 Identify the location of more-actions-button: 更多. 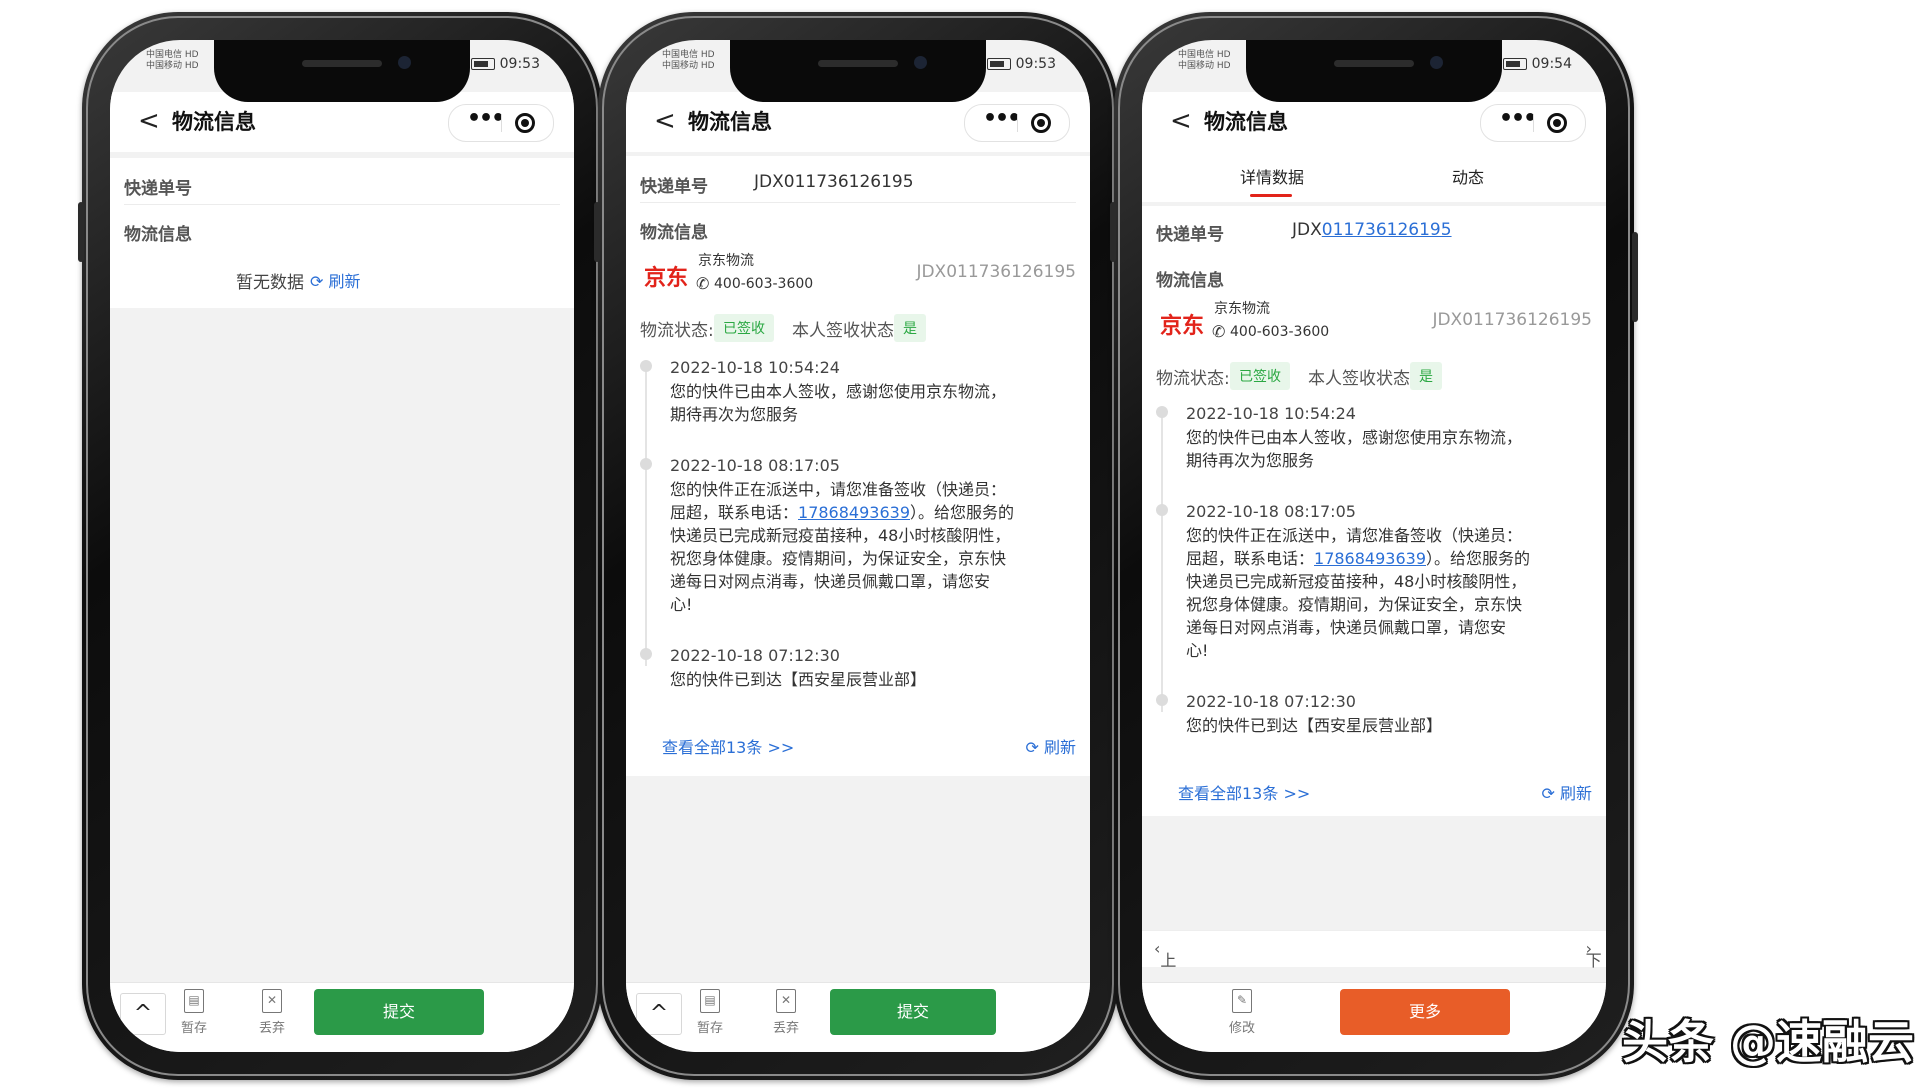
(1425, 1012).